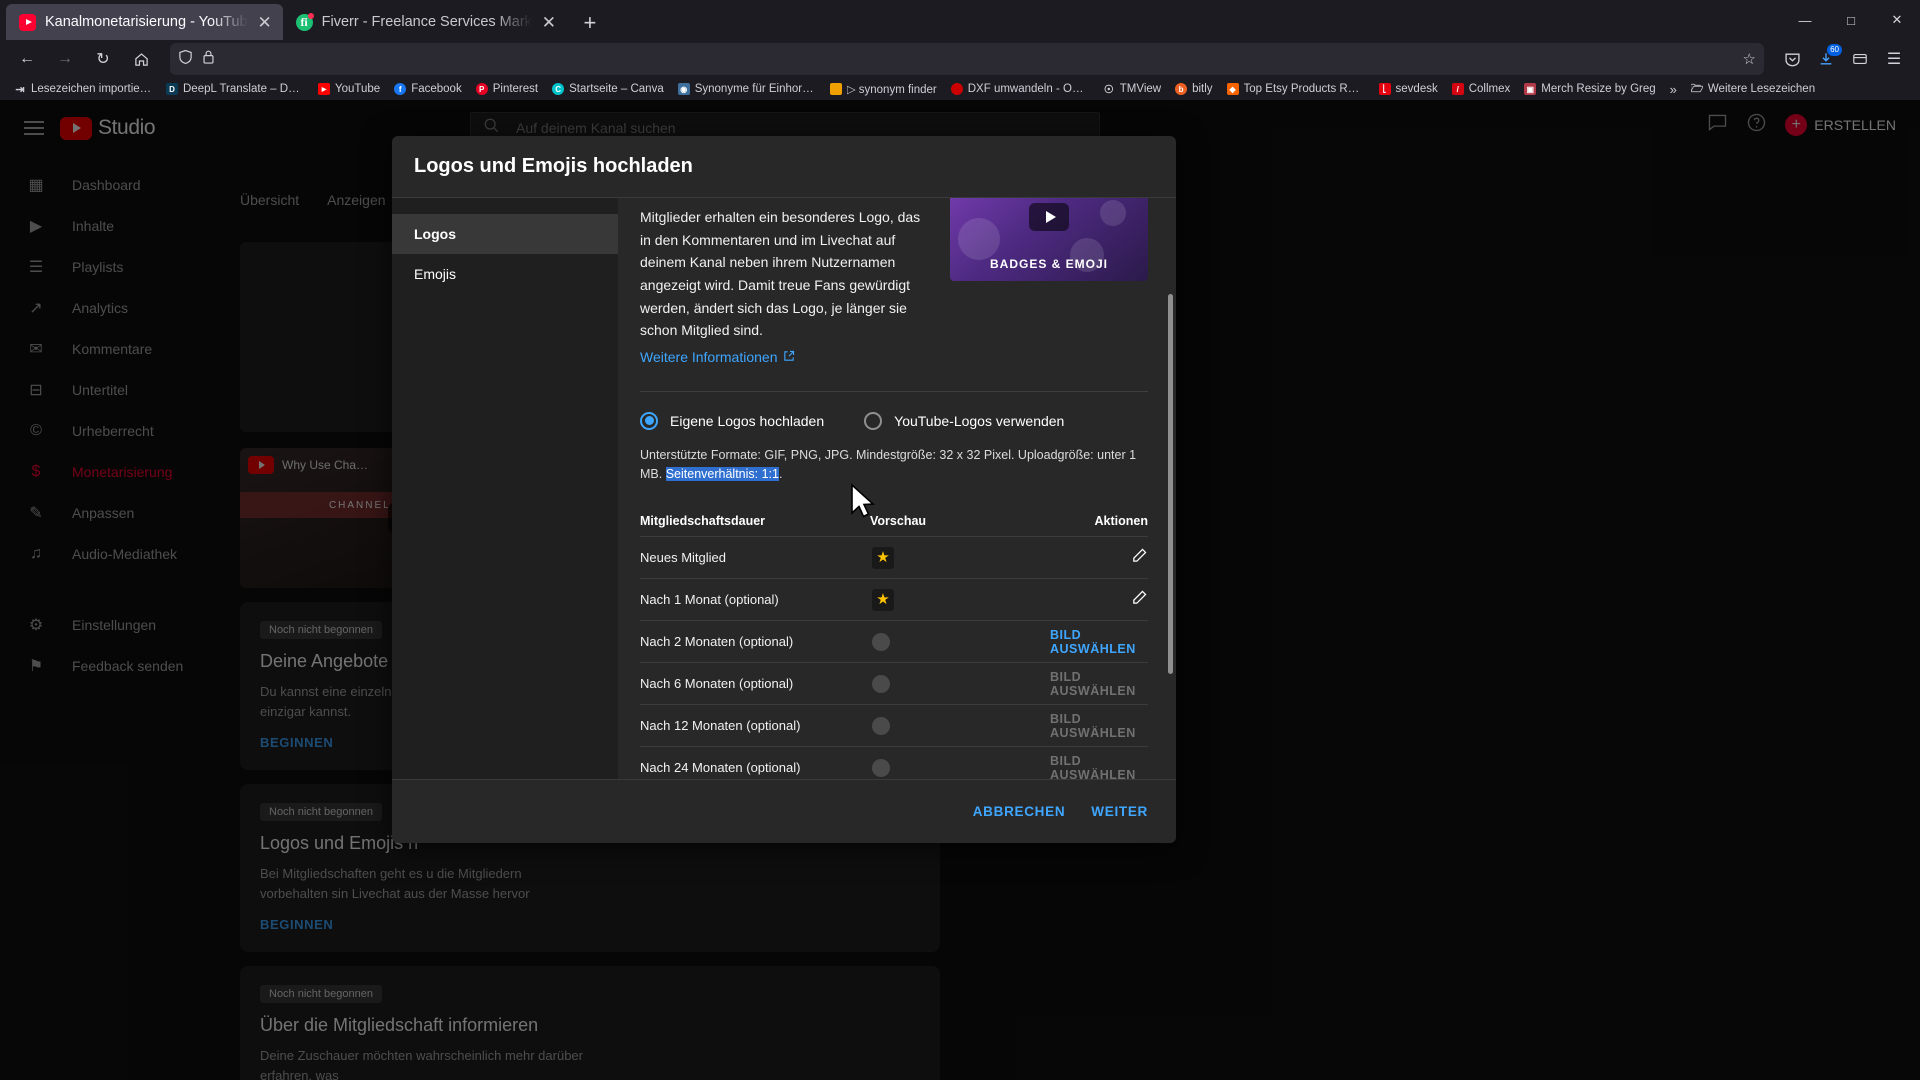 This screenshot has height=1080, width=1920. Describe the element at coordinates (1894, 59) in the screenshot. I see `app-menu-button: ☰` at that location.